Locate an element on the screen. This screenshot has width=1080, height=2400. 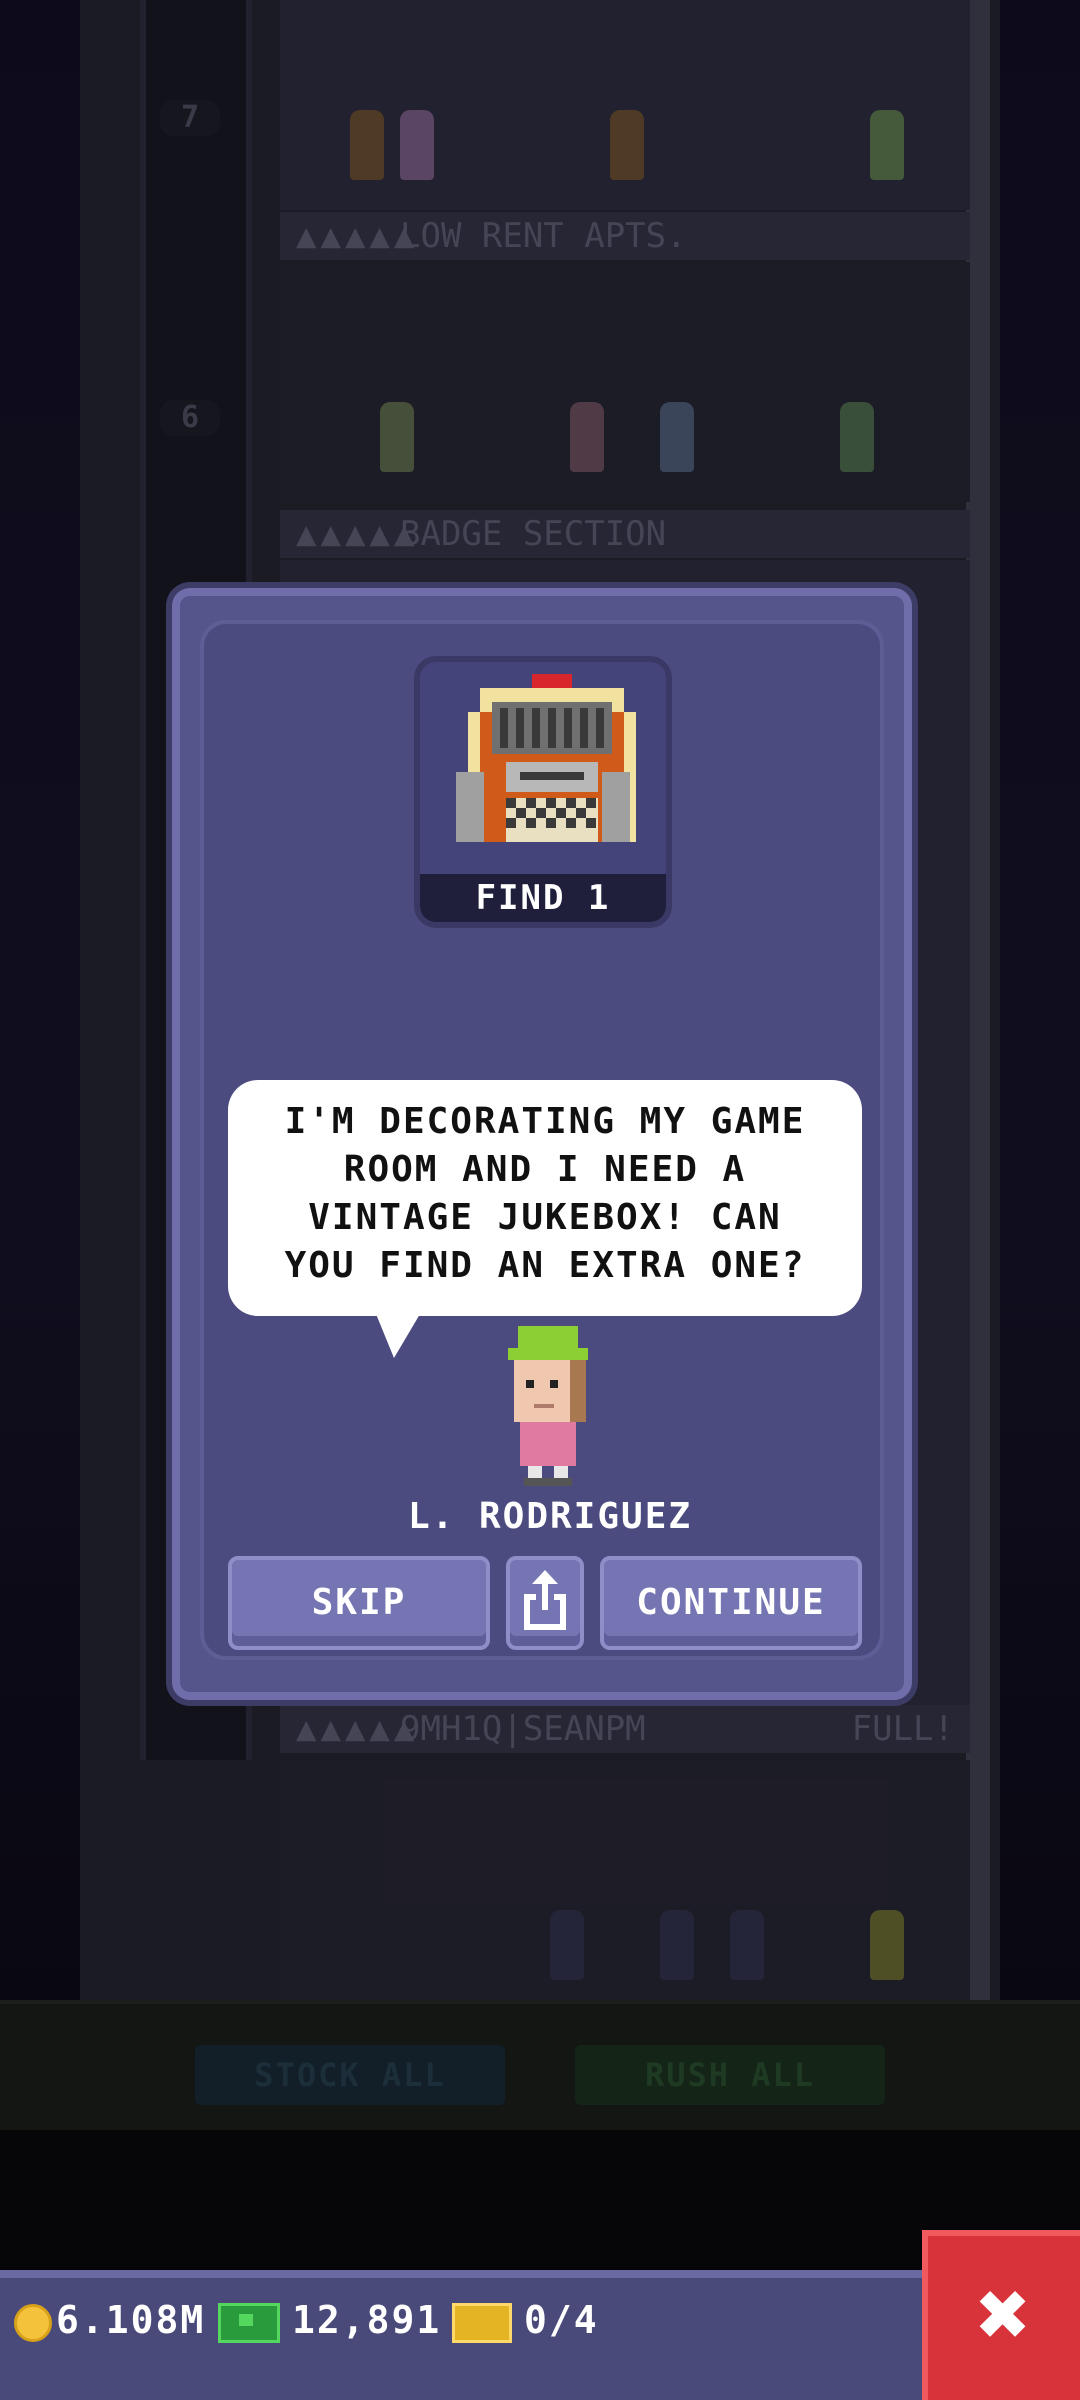
hud-top-border is located at coordinates (540, 2274).